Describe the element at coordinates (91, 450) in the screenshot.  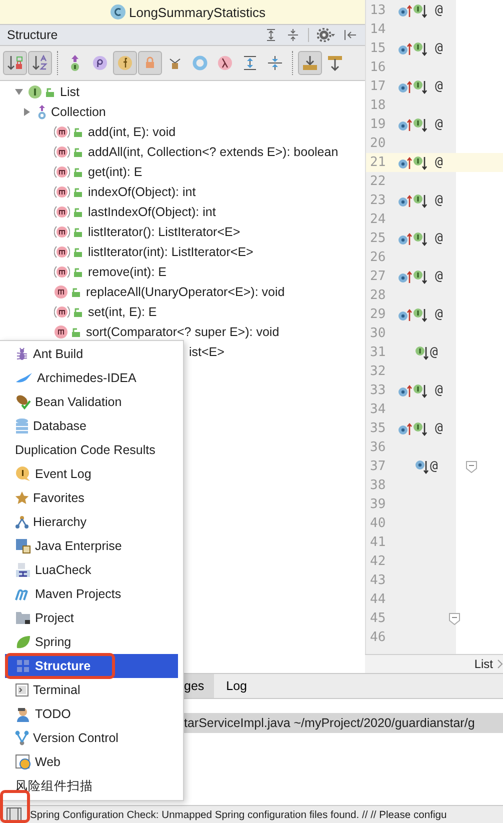
I see `menu-item: Duplication Code Results` at that location.